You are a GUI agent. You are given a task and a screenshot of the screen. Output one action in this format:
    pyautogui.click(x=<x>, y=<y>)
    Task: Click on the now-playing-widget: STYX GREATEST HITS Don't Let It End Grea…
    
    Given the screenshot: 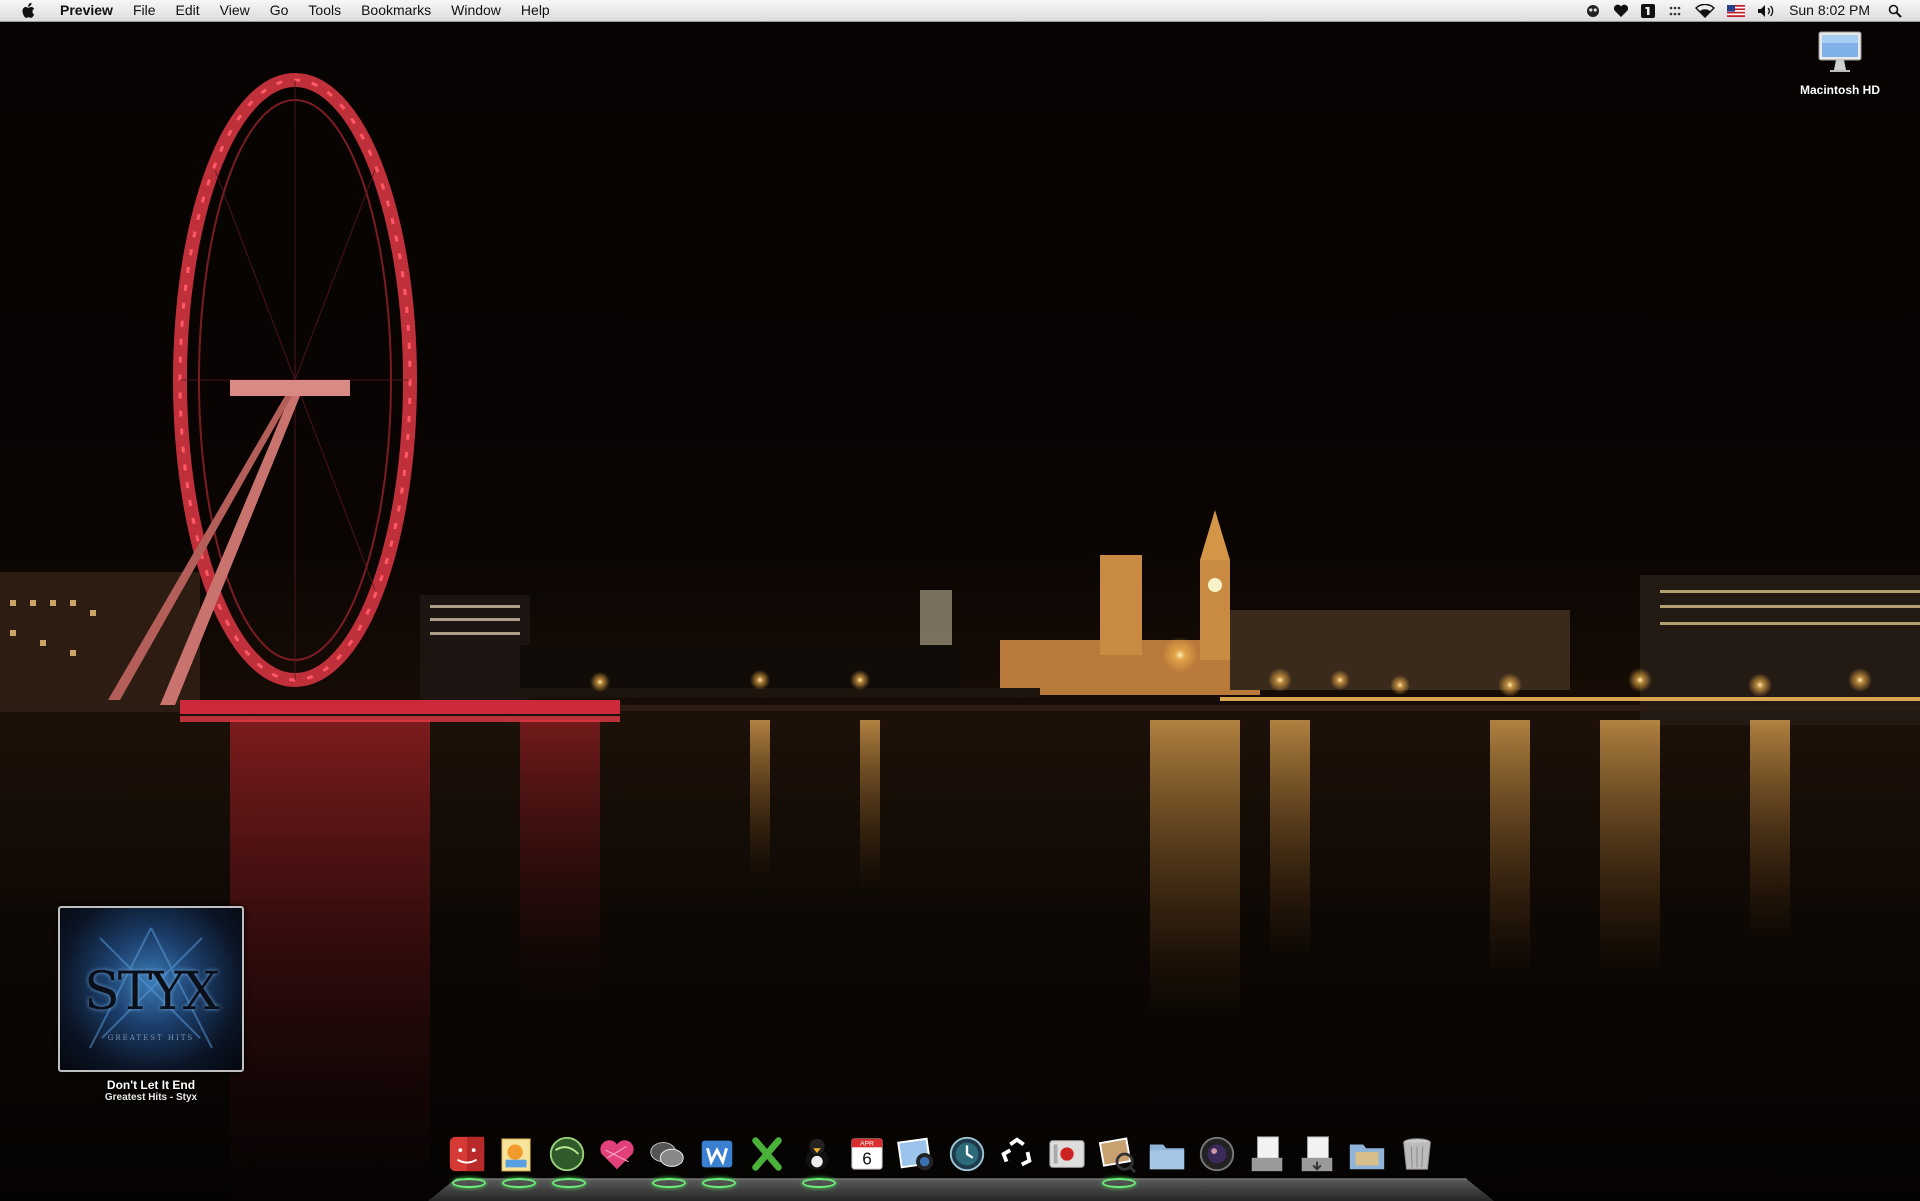 What is the action you would take?
    pyautogui.click(x=151, y=1004)
    